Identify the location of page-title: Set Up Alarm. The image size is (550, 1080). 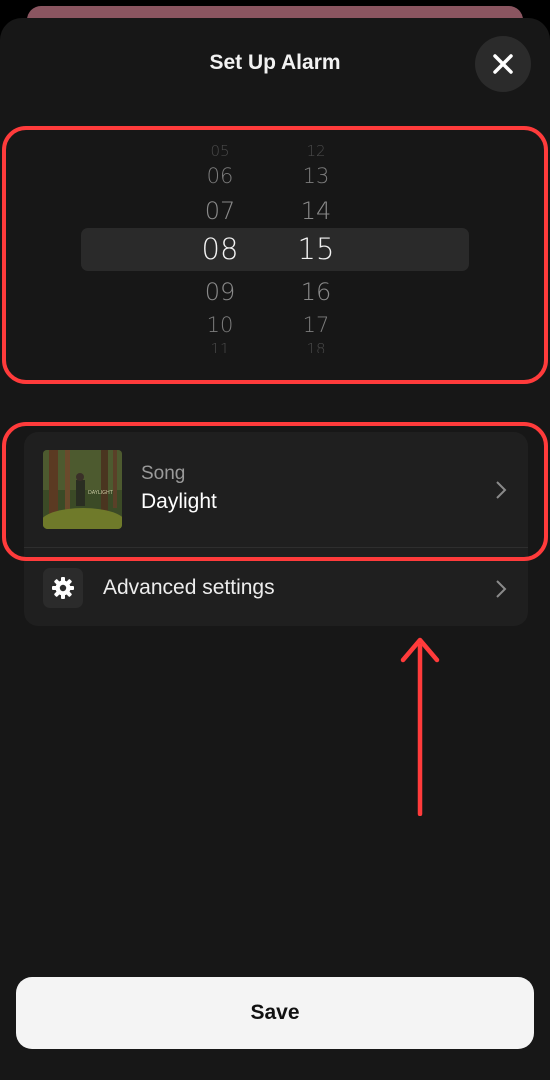
(275, 62).